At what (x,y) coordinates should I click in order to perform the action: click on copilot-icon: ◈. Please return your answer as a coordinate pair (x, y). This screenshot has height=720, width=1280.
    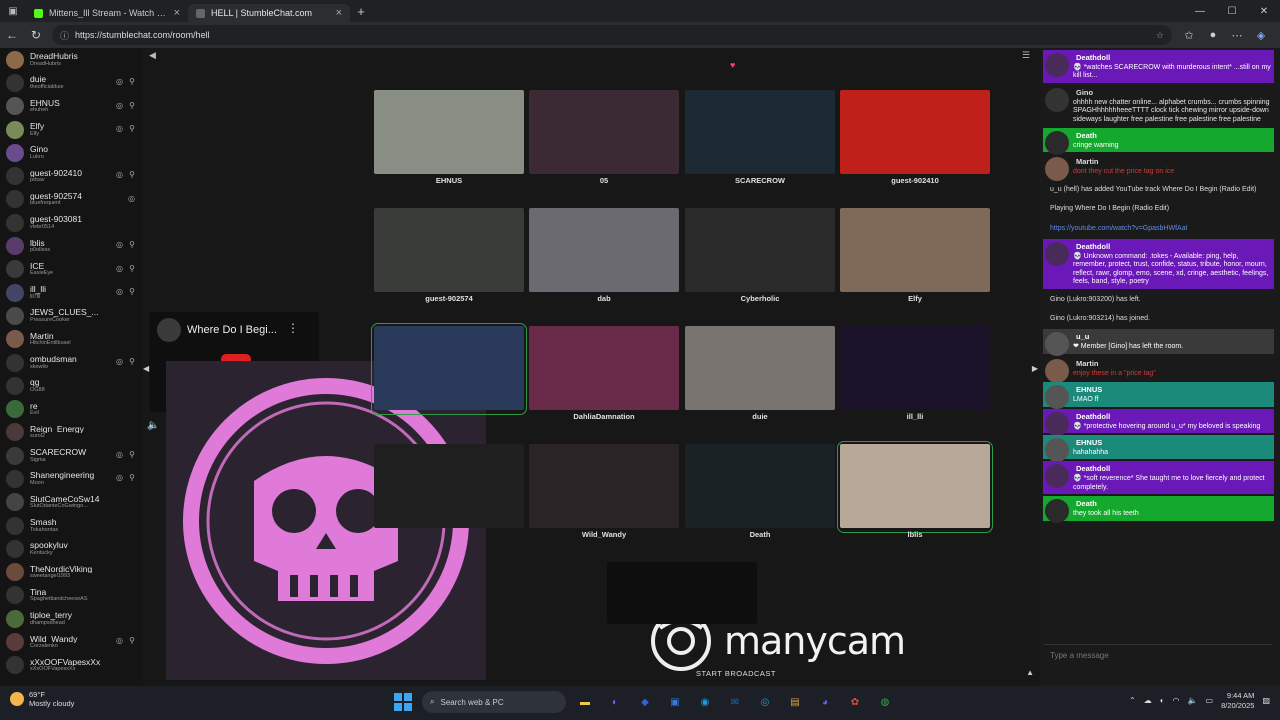
    Looking at the image, I should click on (1261, 35).